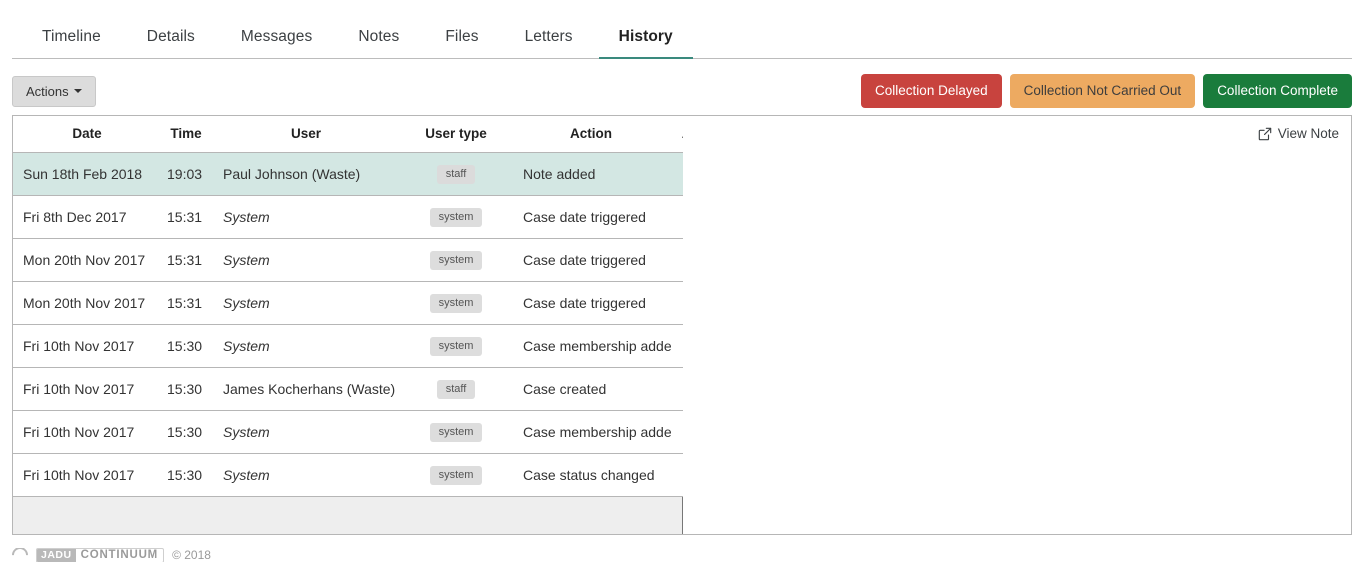  Describe the element at coordinates (456, 134) in the screenshot. I see `column-header-user-type: User type` at that location.